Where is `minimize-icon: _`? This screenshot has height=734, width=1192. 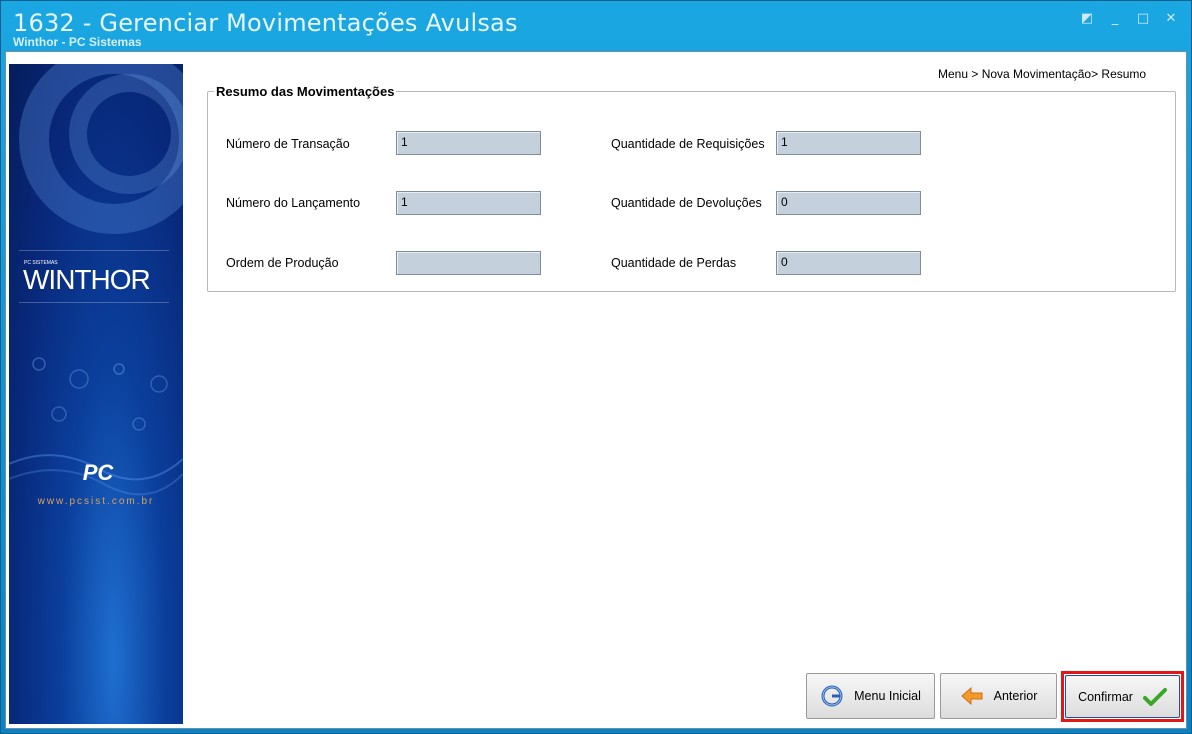 minimize-icon: _ is located at coordinates (1115, 19).